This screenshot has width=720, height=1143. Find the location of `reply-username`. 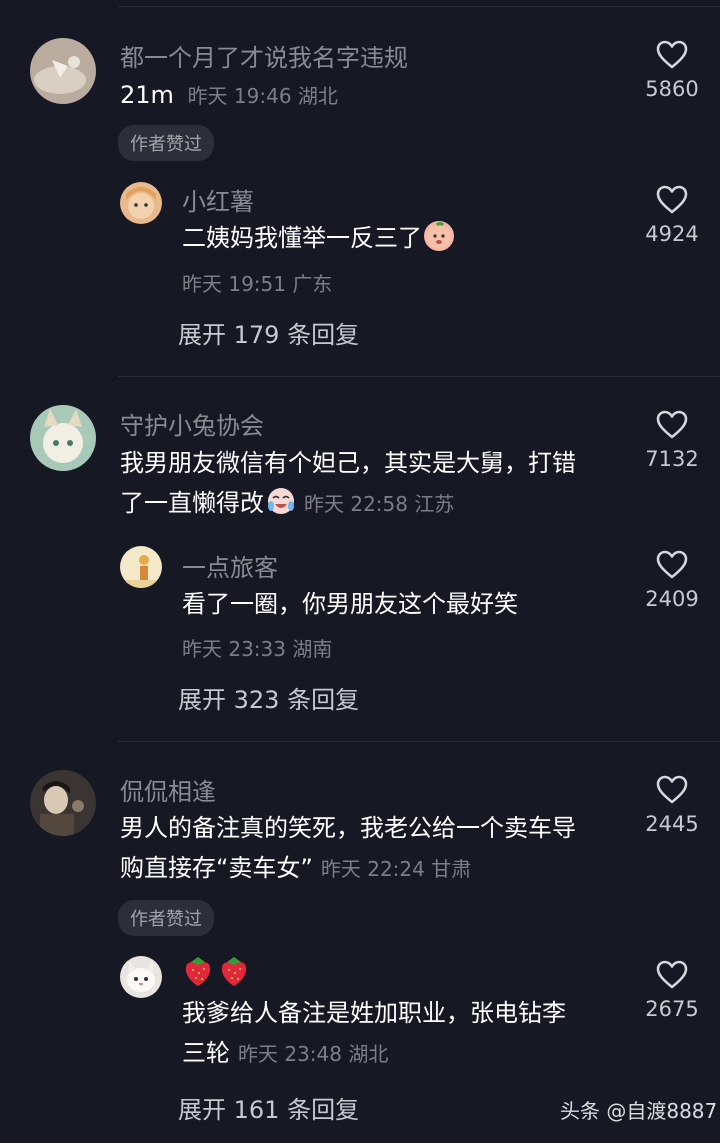

reply-username is located at coordinates (216, 973).